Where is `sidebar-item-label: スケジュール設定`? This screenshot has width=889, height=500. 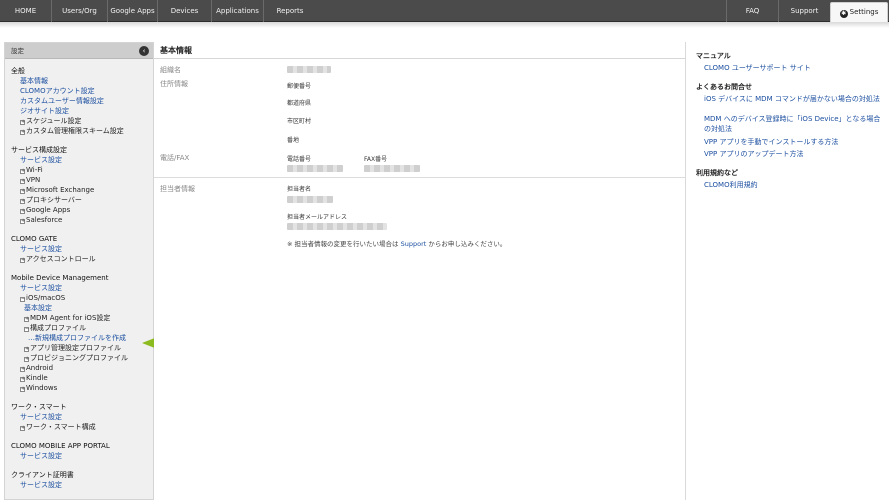
sidebar-item-label: スケジュール設定 is located at coordinates (54, 121).